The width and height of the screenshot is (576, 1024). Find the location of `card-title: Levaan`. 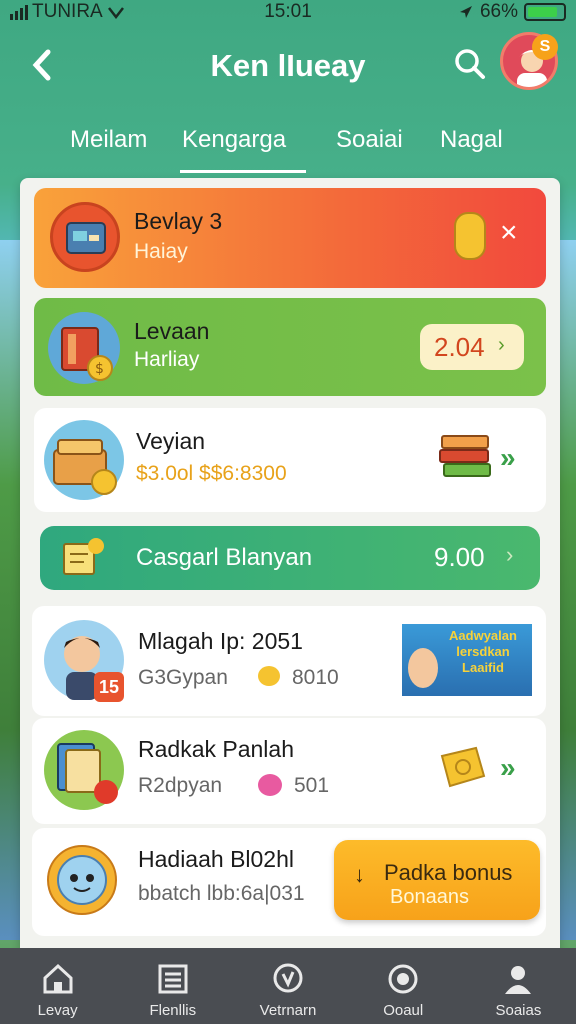

card-title: Levaan is located at coordinates (172, 331).